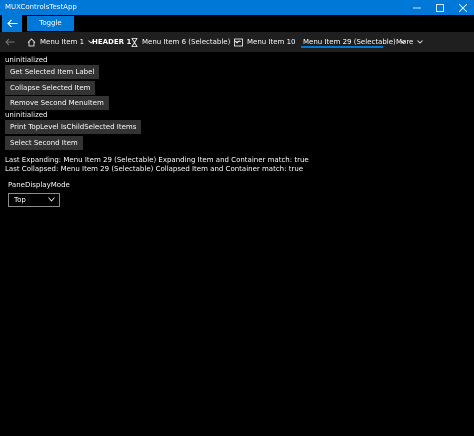 This screenshot has width=474, height=436. What do you see at coordinates (237, 7) in the screenshot?
I see `title-bar: MUXControlsTestApp` at bounding box center [237, 7].